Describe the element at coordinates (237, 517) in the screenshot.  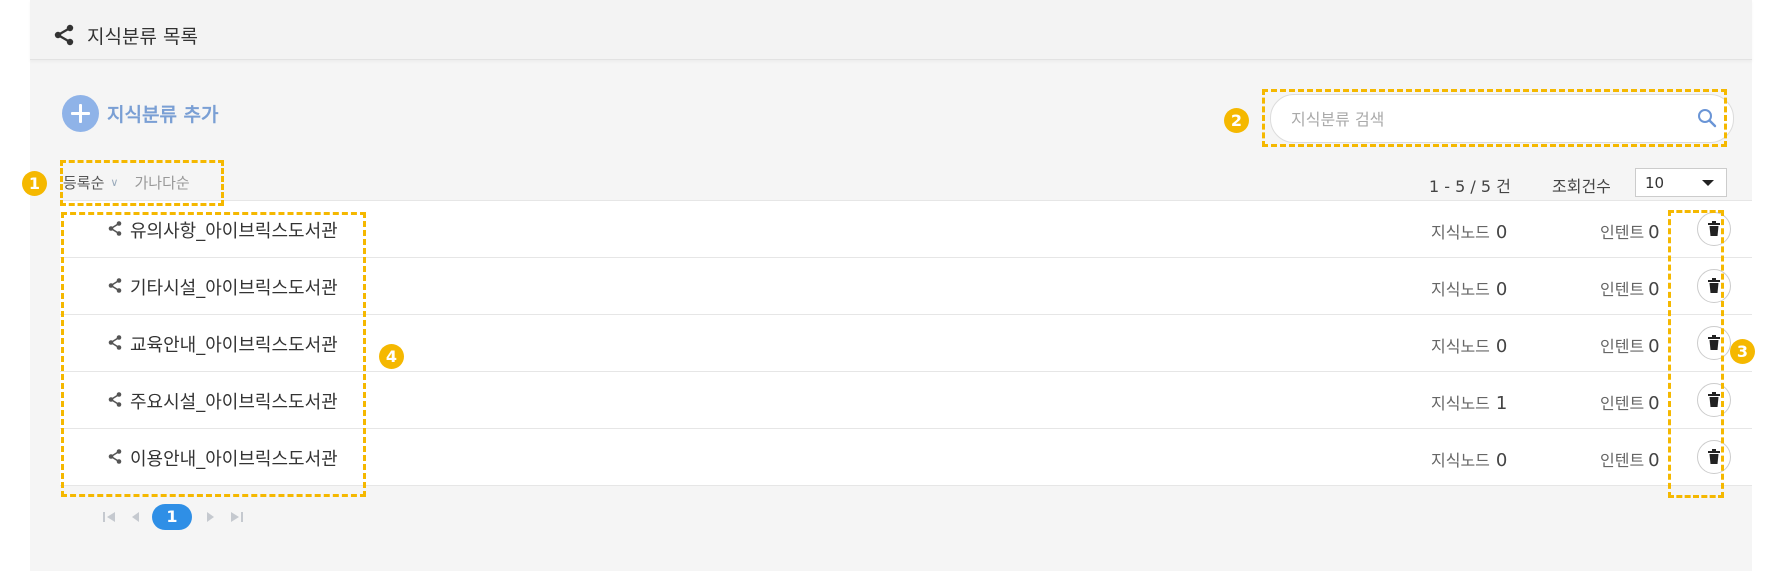
I see `last-page-icon` at that location.